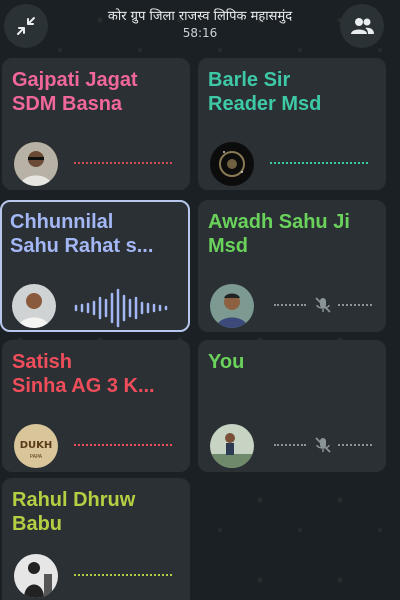 Image resolution: width=400 pixels, height=600 pixels. I want to click on participant-tile: Gajpati Jagat SDM Basna, so click(96, 124).